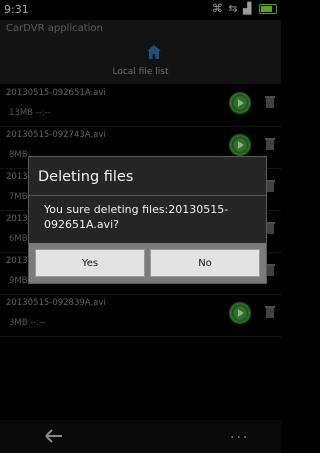 The height and width of the screenshot is (453, 320). I want to click on yes-button: Yes, so click(90, 263).